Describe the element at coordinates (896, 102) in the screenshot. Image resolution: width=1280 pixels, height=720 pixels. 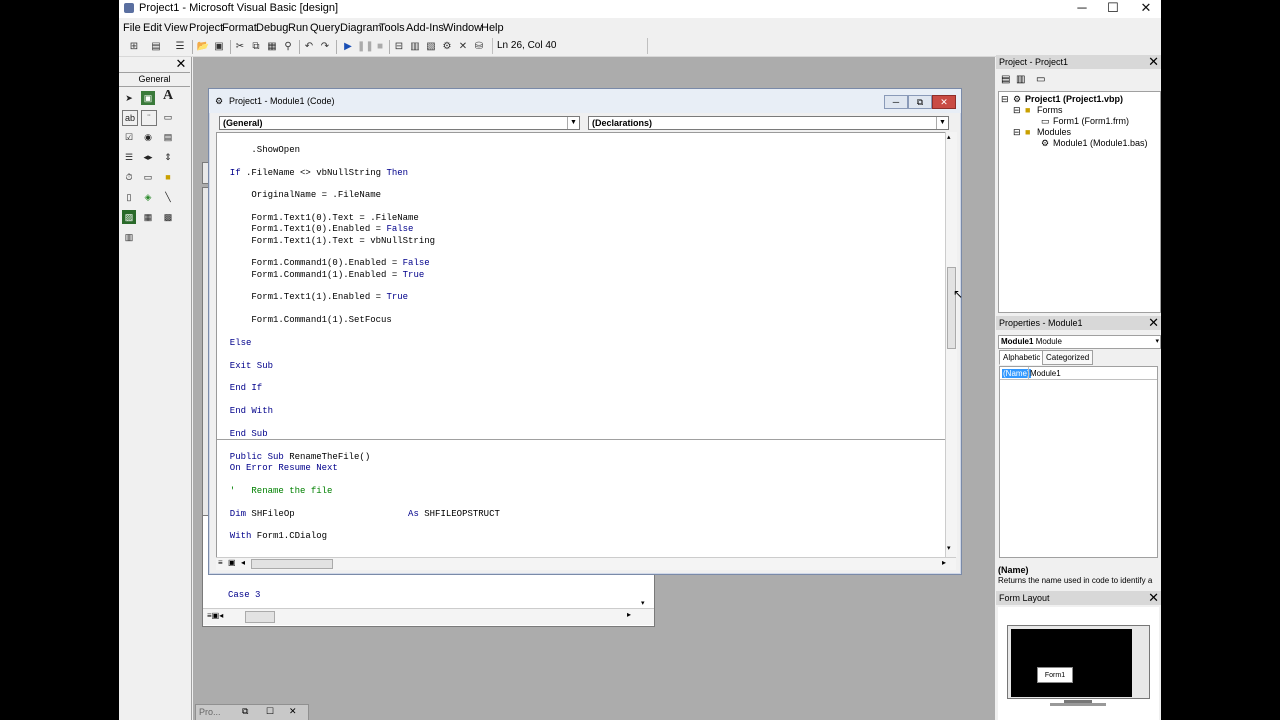
I see `code-window-minimize-button: ─` at that location.